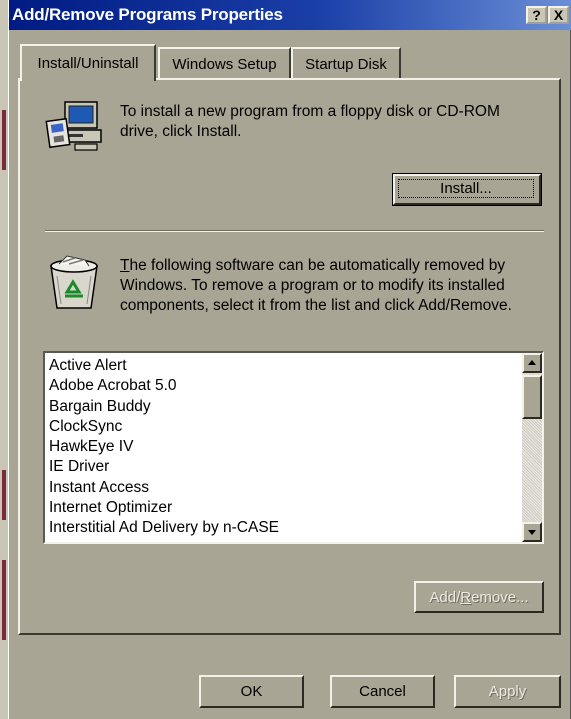 This screenshot has width=571, height=719. Describe the element at coordinates (282, 467) in the screenshot. I see `list-item: IE Driver` at that location.